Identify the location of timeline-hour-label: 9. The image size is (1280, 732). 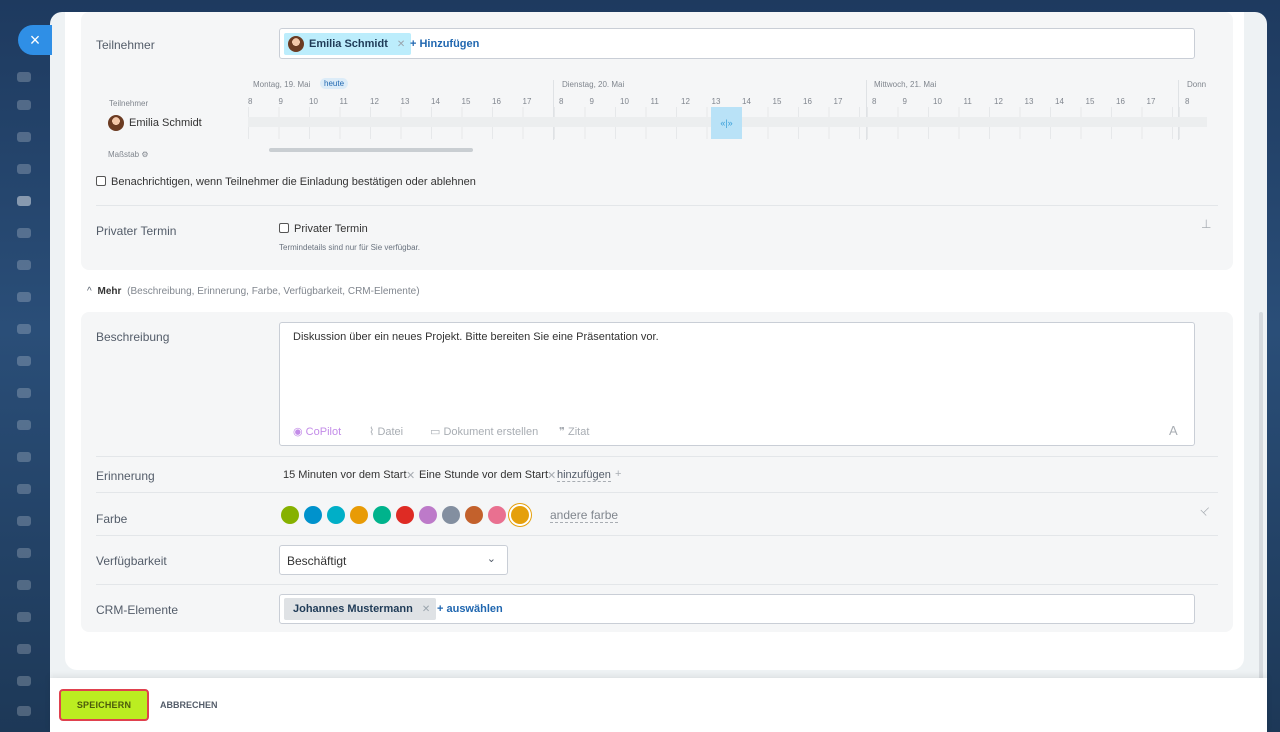
(280, 101).